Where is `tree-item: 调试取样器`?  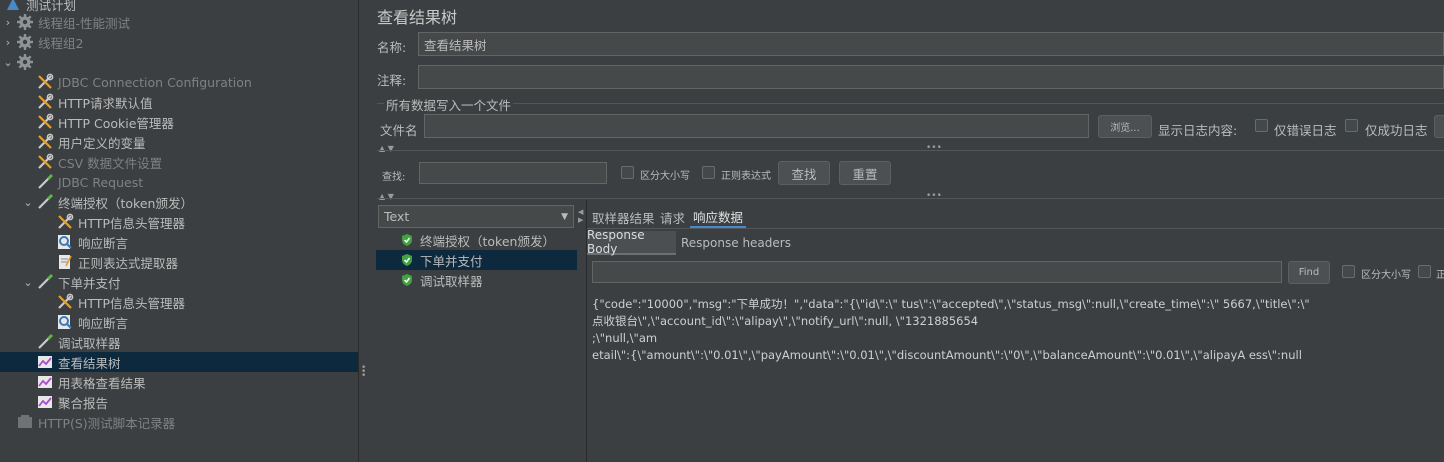
tree-item: 调试取样器 is located at coordinates (179, 342).